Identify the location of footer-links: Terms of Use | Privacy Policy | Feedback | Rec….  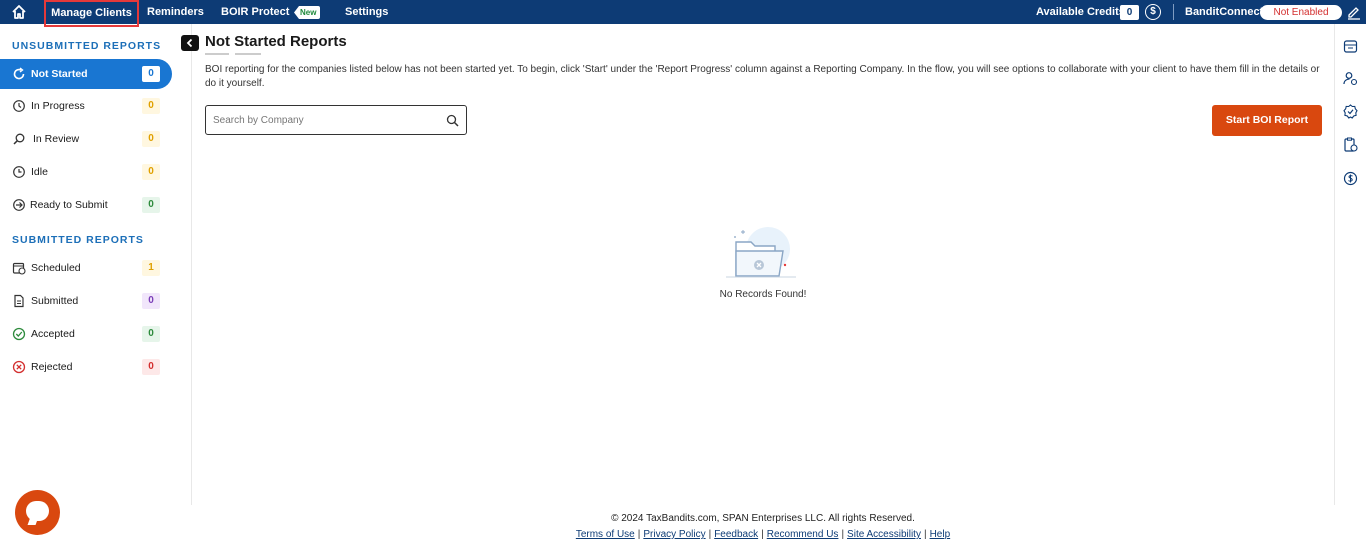
(763, 534).